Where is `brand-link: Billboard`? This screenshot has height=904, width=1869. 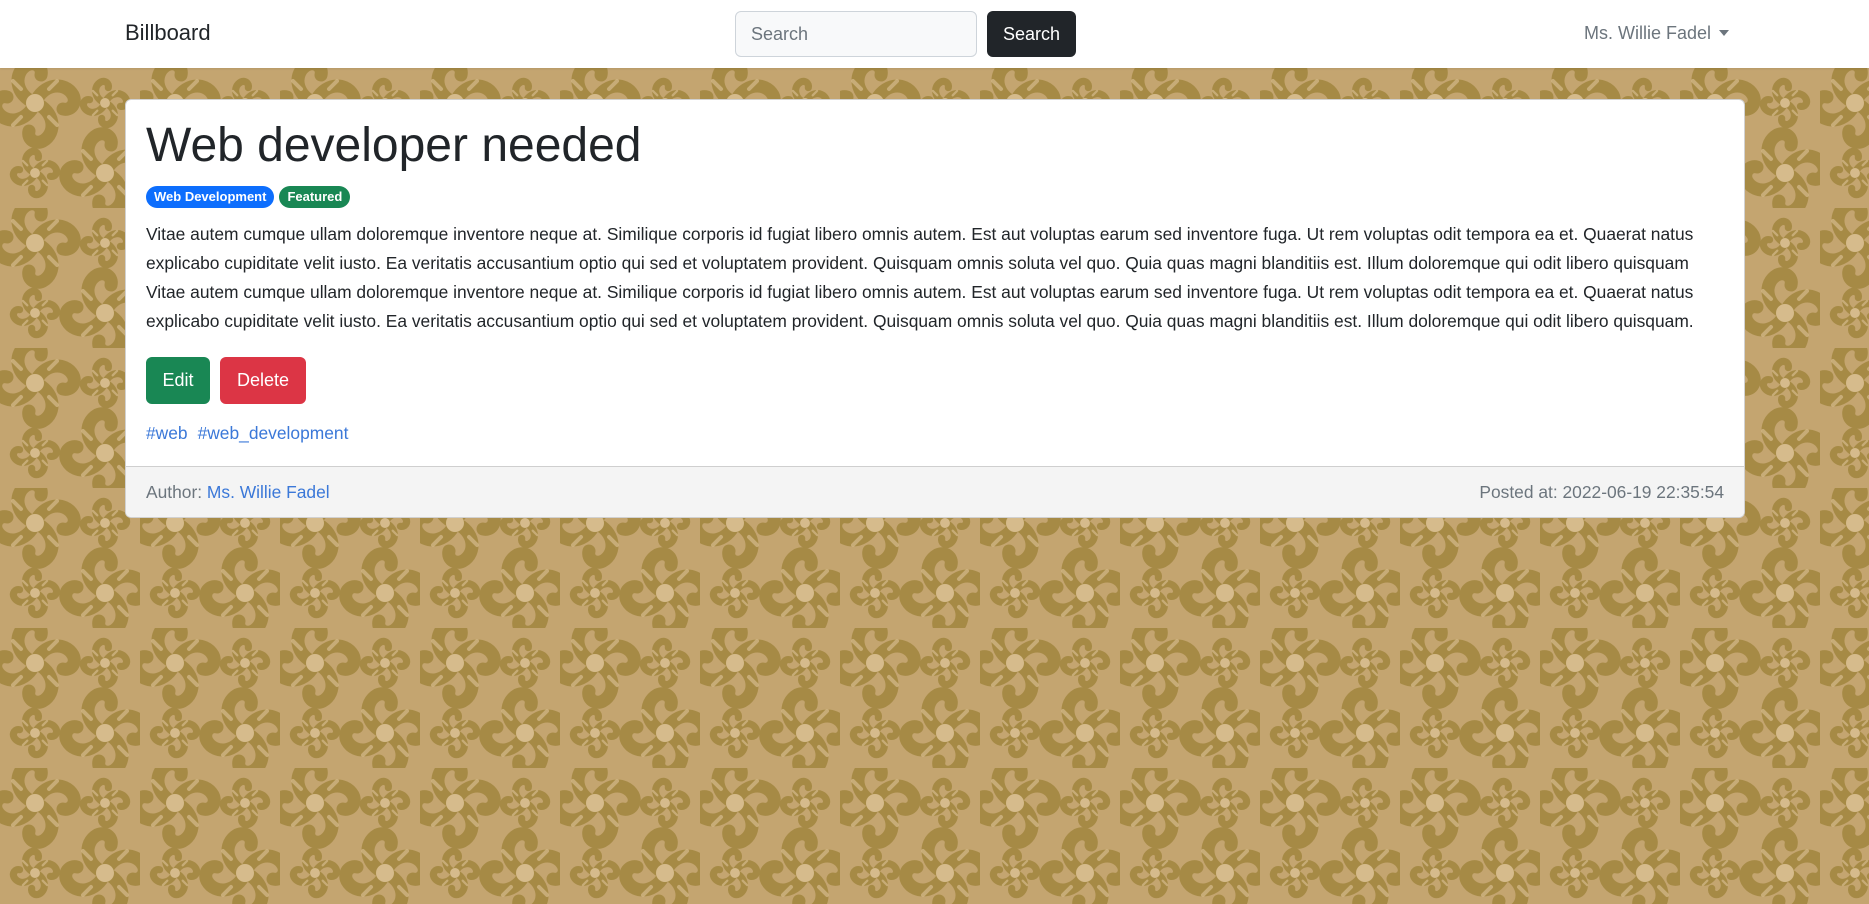 brand-link: Billboard is located at coordinates (168, 33).